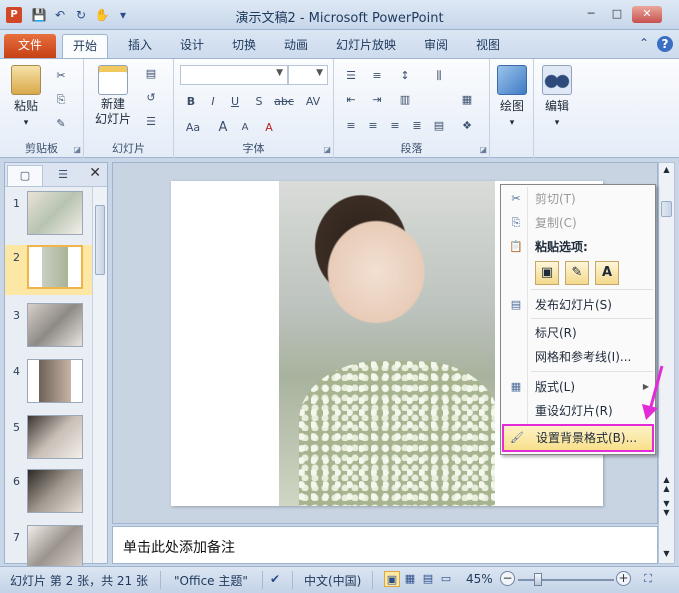  What do you see at coordinates (607, 273) in the screenshot?
I see `paste-text-only-icon: A` at bounding box center [607, 273].